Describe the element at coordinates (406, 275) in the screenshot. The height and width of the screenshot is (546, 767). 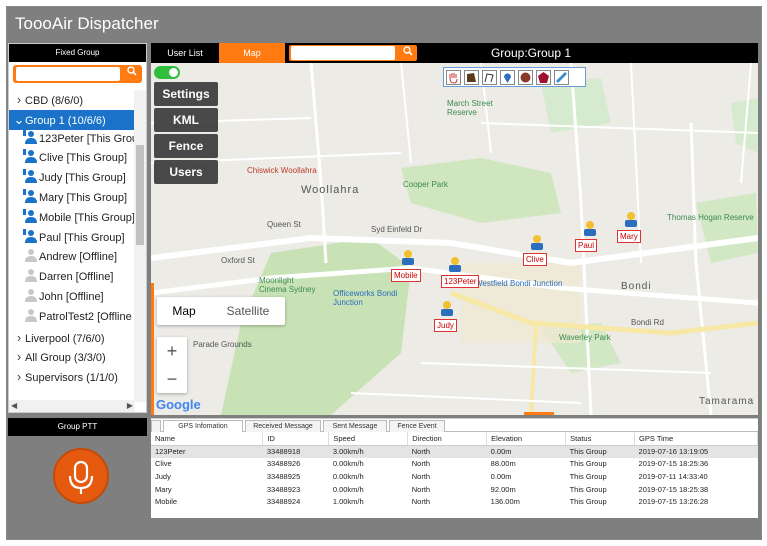
I see `user-marker-label: Mobile` at that location.